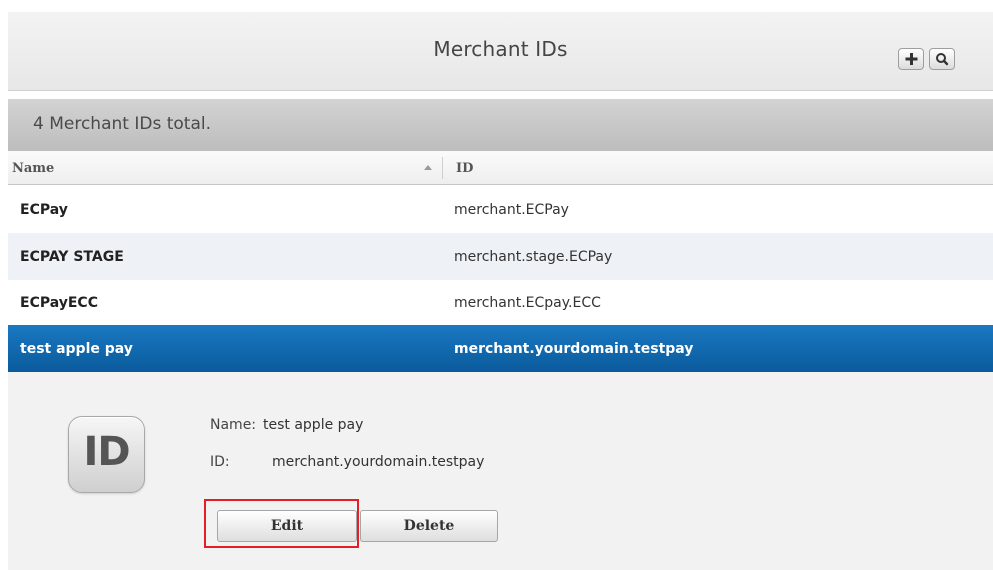 This screenshot has width=993, height=570. Describe the element at coordinates (76, 349) in the screenshot. I see `row-name: test apple pay` at that location.